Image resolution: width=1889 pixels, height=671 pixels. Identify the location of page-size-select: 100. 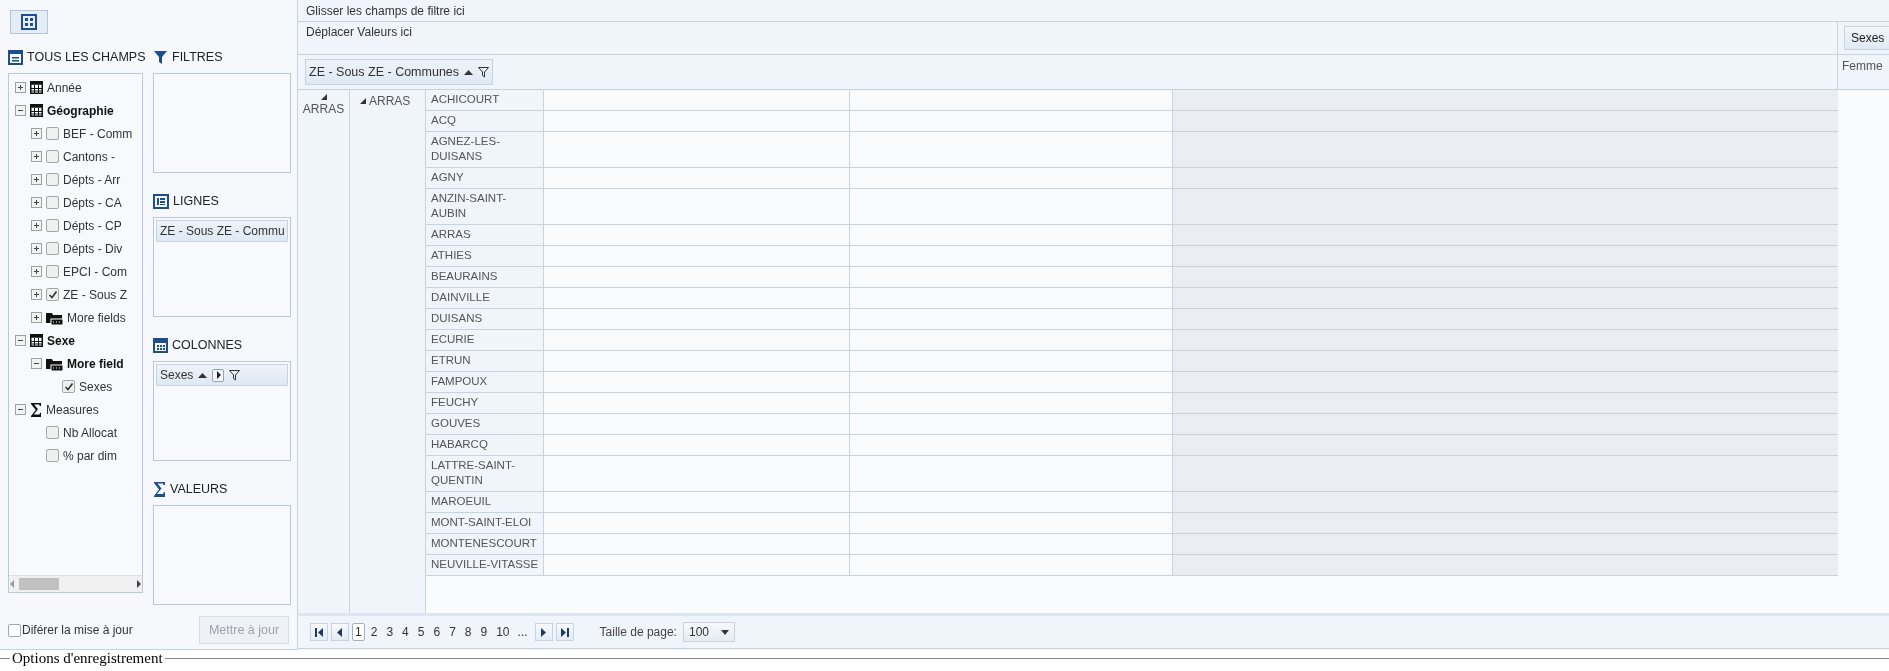
(708, 632).